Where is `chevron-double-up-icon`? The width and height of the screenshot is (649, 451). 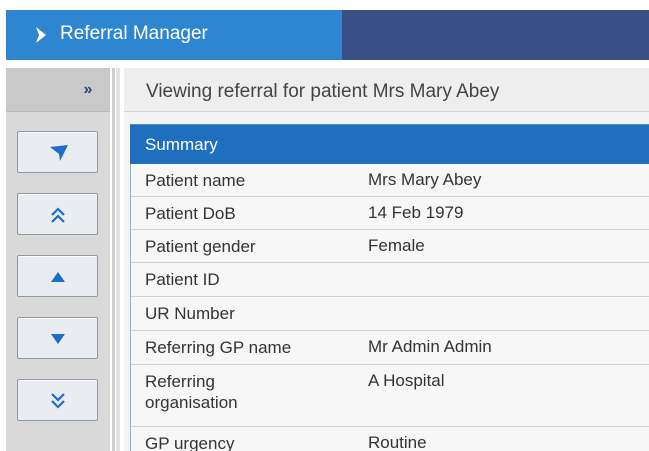
chevron-double-up-icon is located at coordinates (58, 215).